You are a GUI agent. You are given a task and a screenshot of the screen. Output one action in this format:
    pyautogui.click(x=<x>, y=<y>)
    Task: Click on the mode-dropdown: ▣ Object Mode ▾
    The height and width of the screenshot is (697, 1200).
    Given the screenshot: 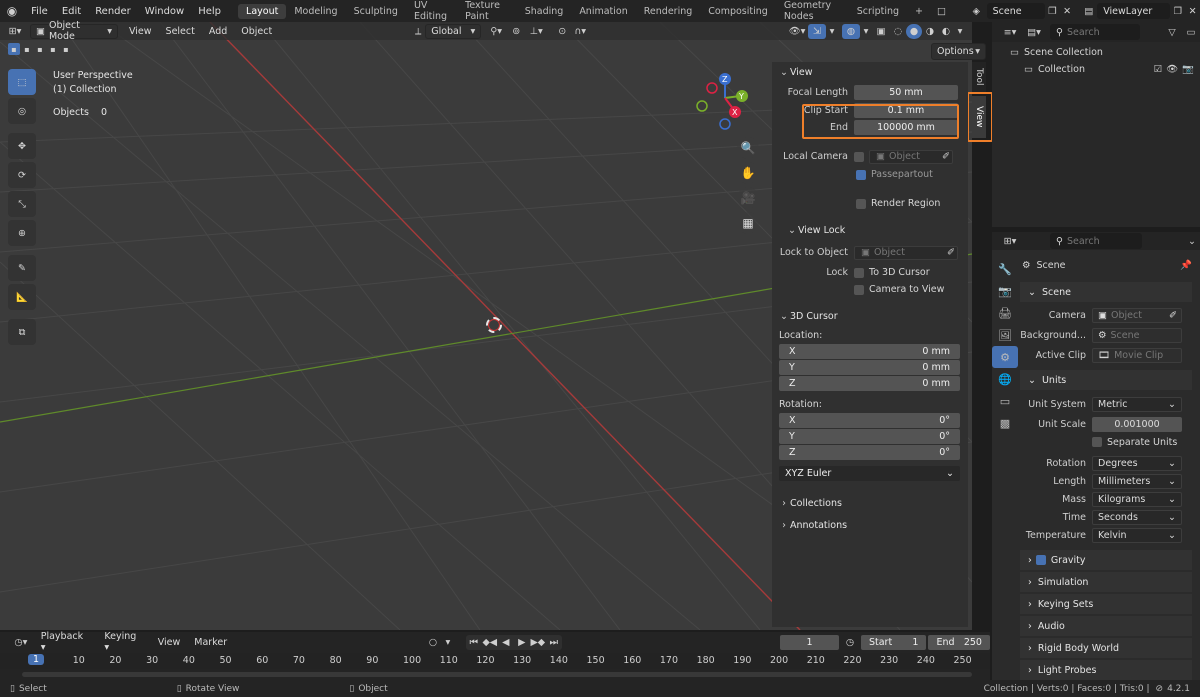 What is the action you would take?
    pyautogui.click(x=74, y=31)
    